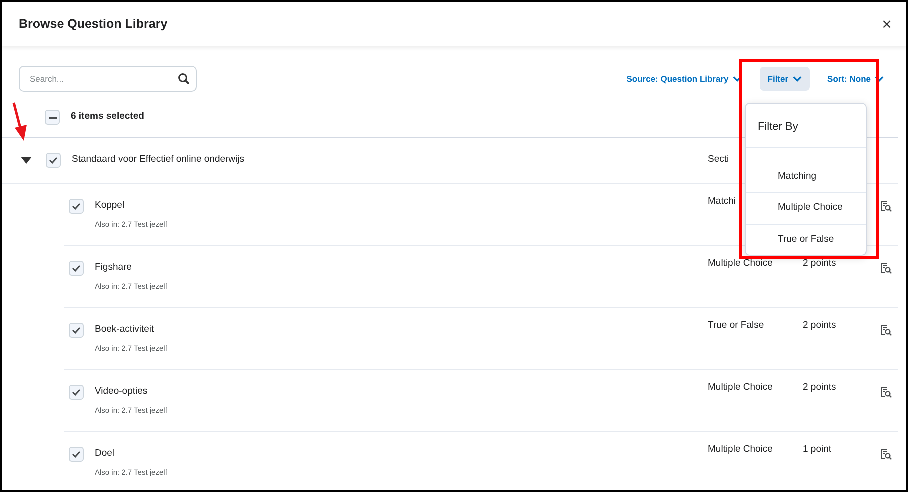 Image resolution: width=908 pixels, height=492 pixels. Describe the element at coordinates (107, 117) in the screenshot. I see `selection-count: 6 items selected` at that location.